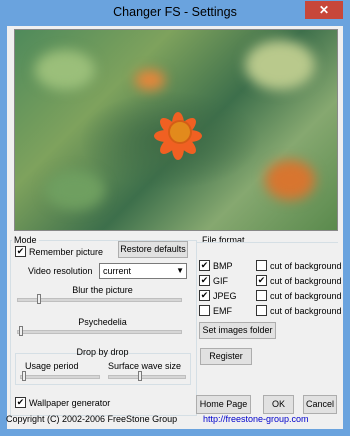 This screenshot has height=436, width=350. Describe the element at coordinates (204, 310) in the screenshot. I see `format-checkbox-emf-box` at that location.